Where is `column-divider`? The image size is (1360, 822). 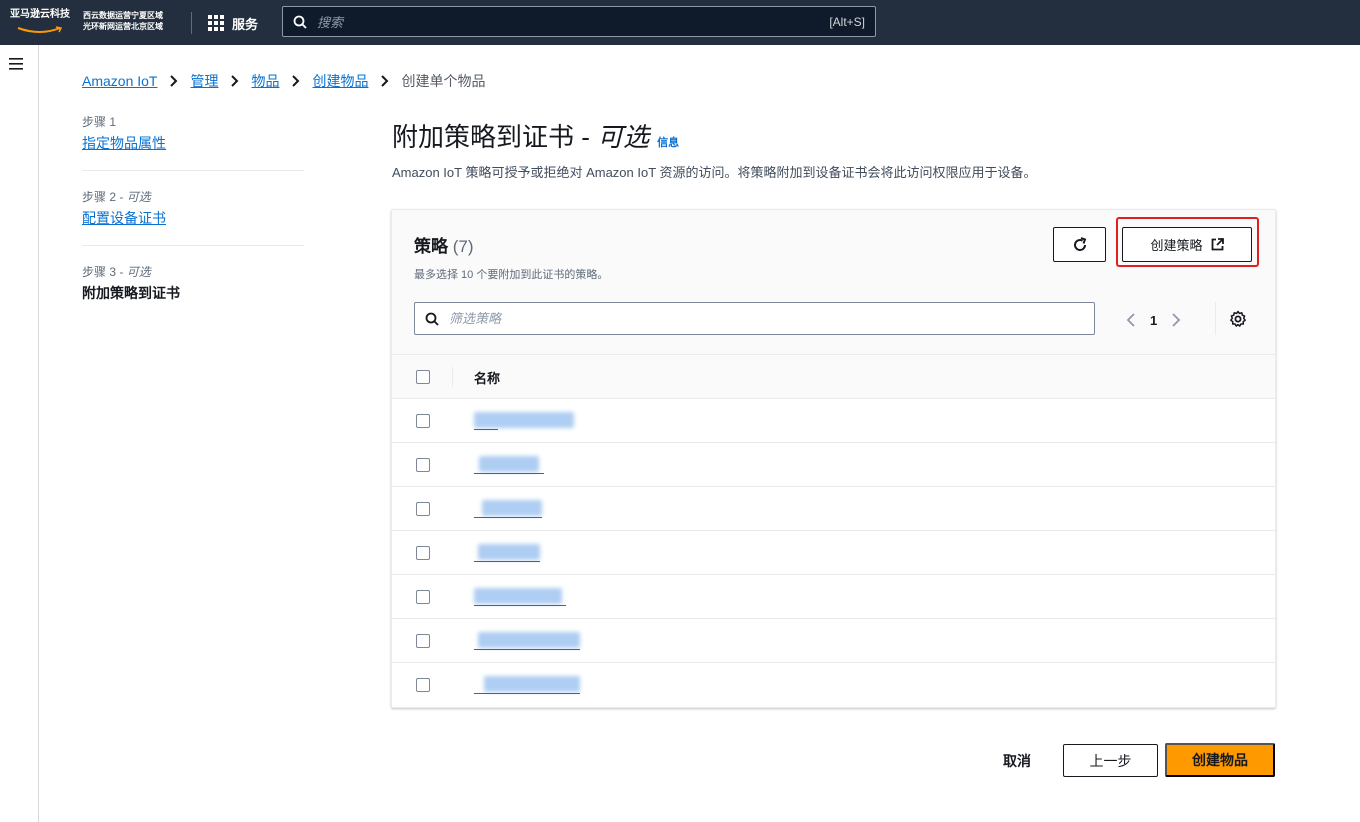
column-divider is located at coordinates (452, 377).